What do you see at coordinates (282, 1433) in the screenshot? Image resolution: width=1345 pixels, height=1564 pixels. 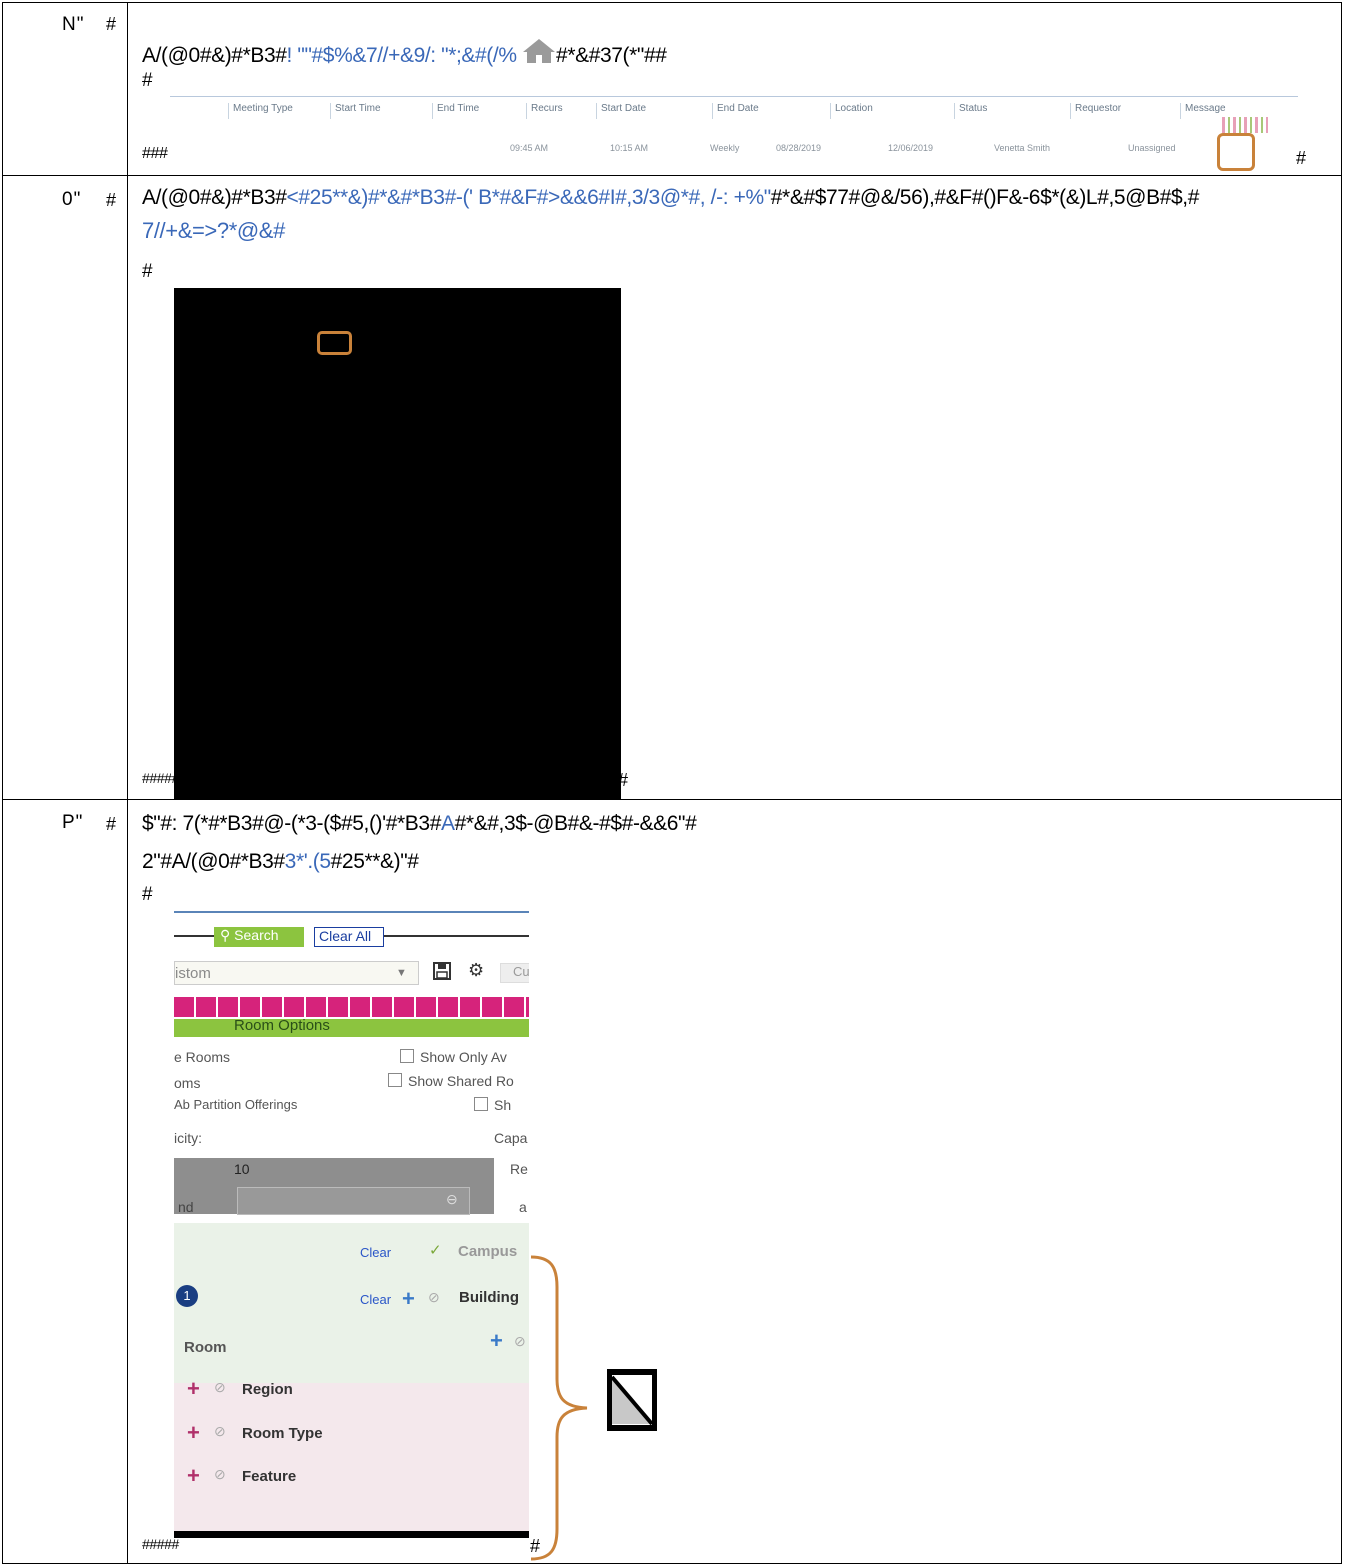 I see `filter-room-type: Room Type` at bounding box center [282, 1433].